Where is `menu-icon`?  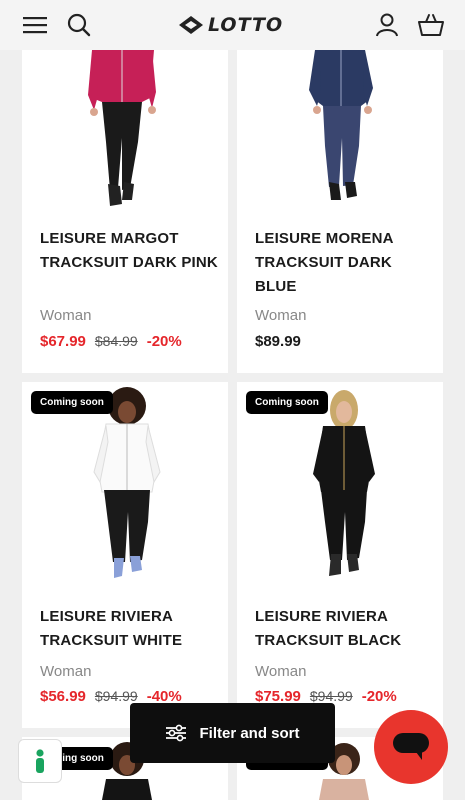 menu-icon is located at coordinates (35, 25).